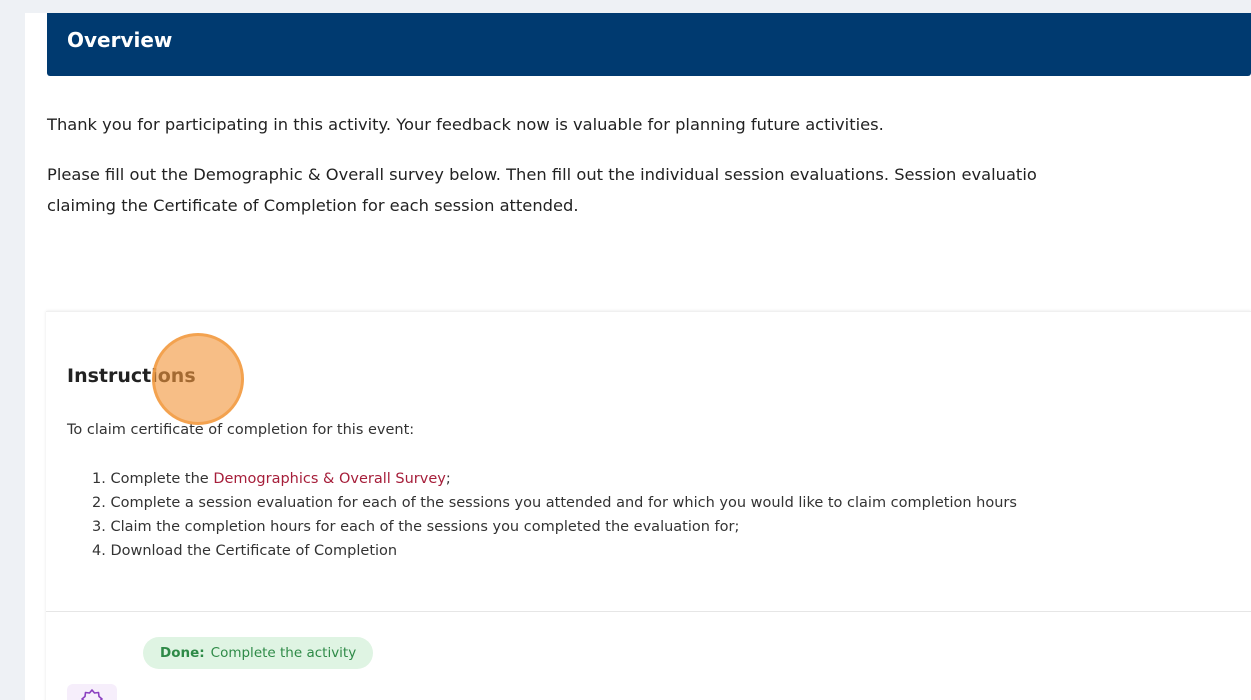 This screenshot has height=700, width=1251. Describe the element at coordinates (329, 479) in the screenshot. I see `demographics-survey-link: Demographics & Overall Survey` at that location.